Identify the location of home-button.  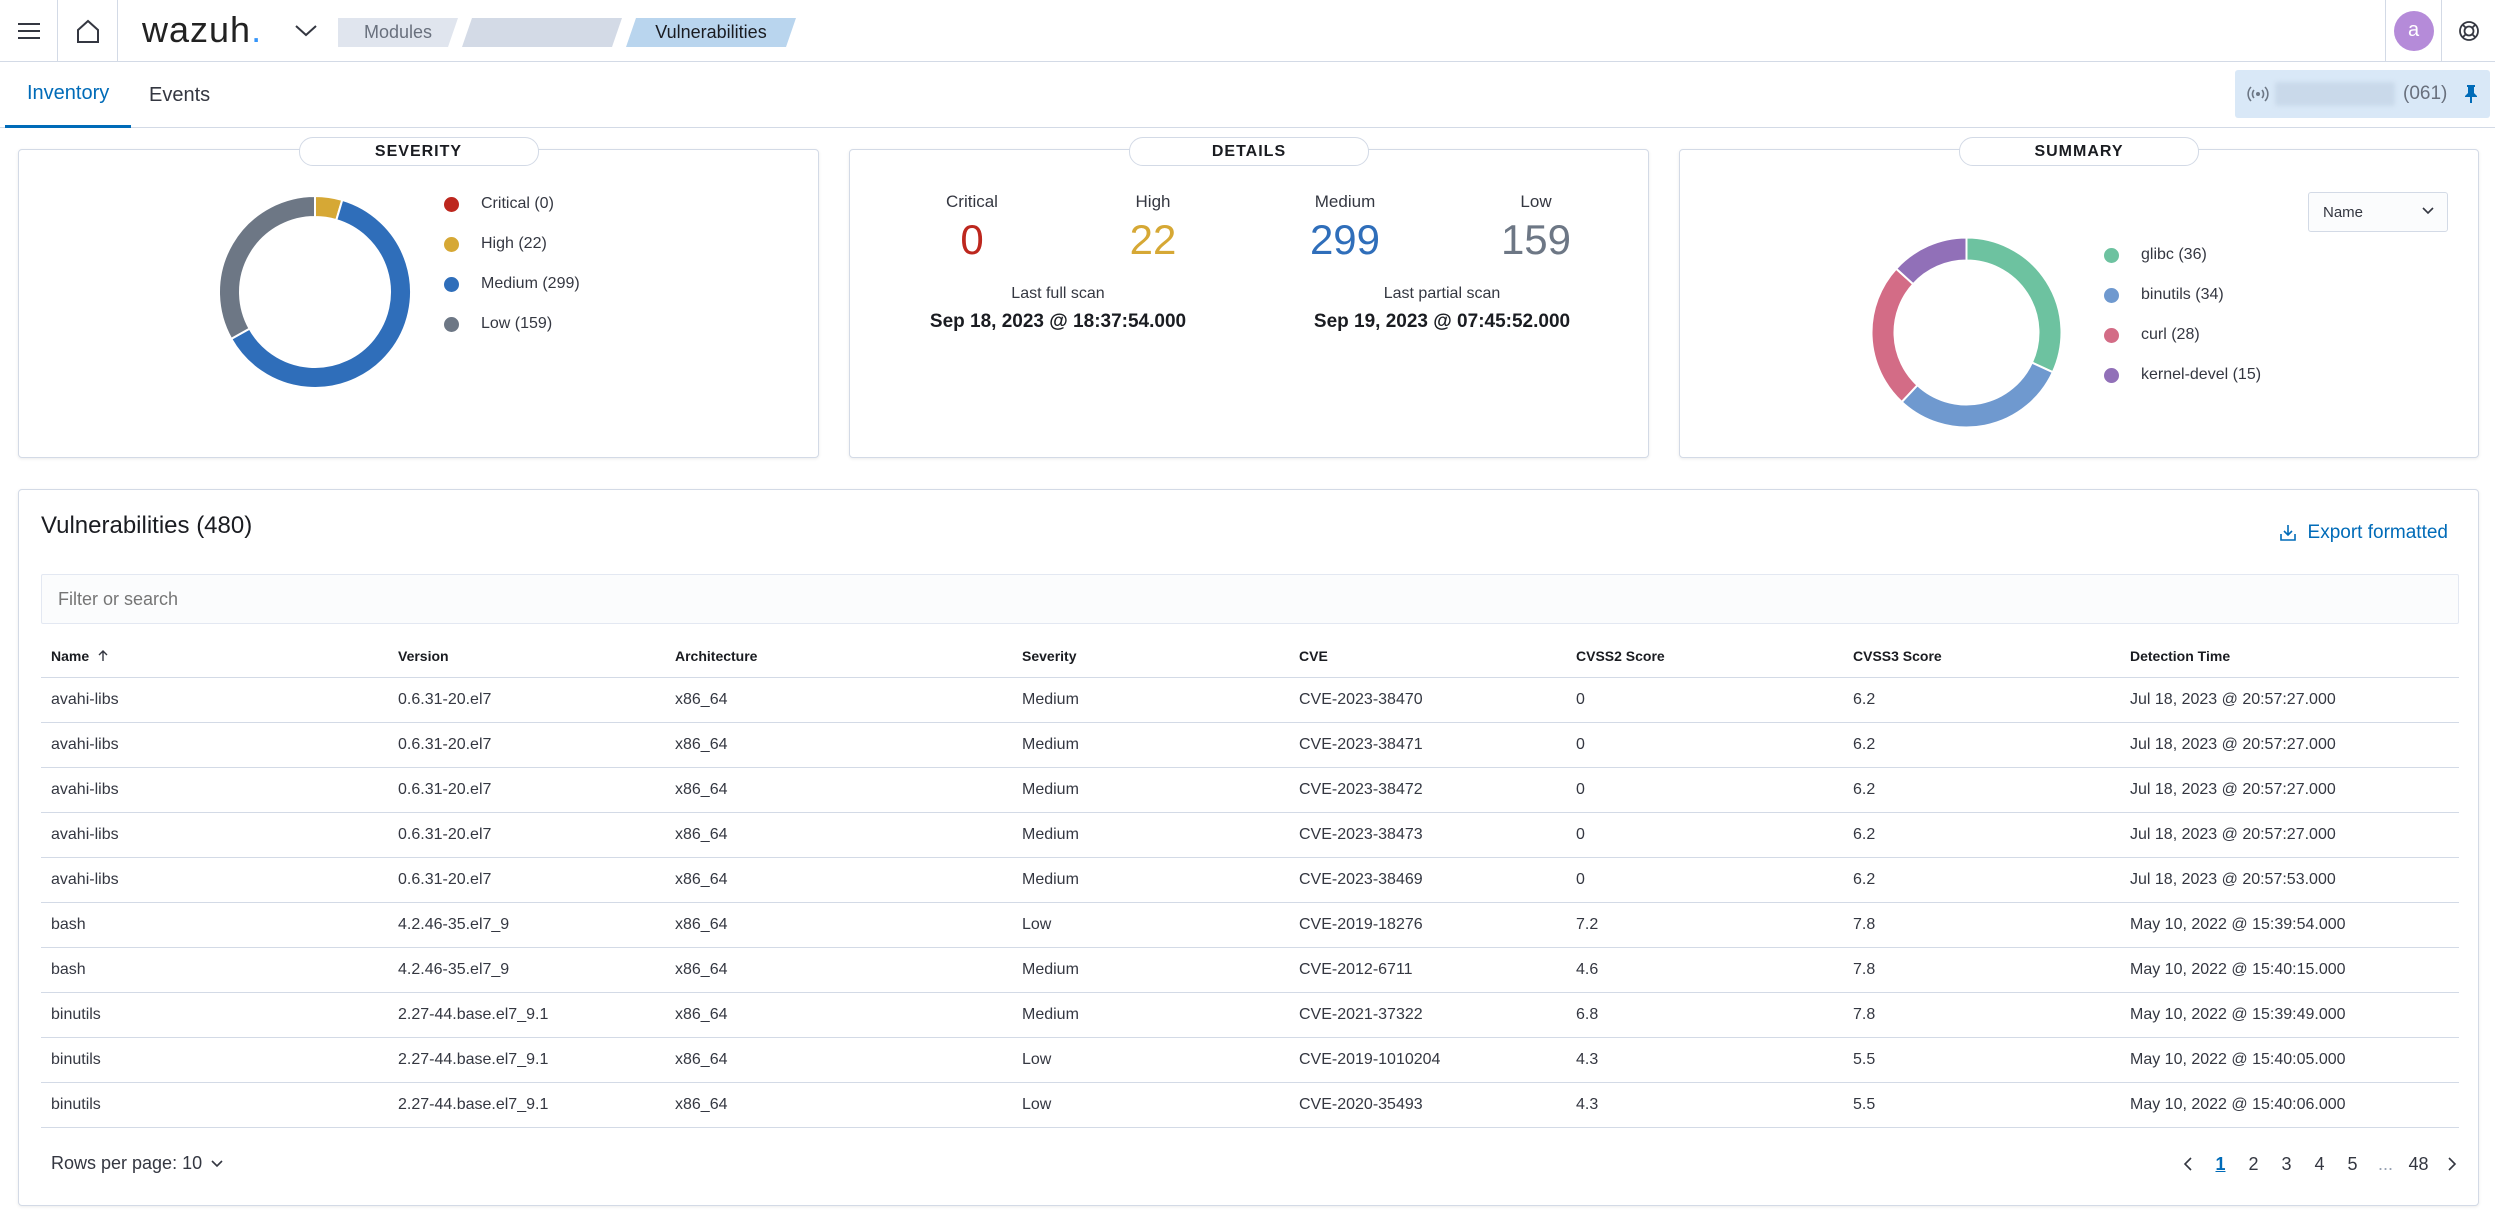
(88, 30).